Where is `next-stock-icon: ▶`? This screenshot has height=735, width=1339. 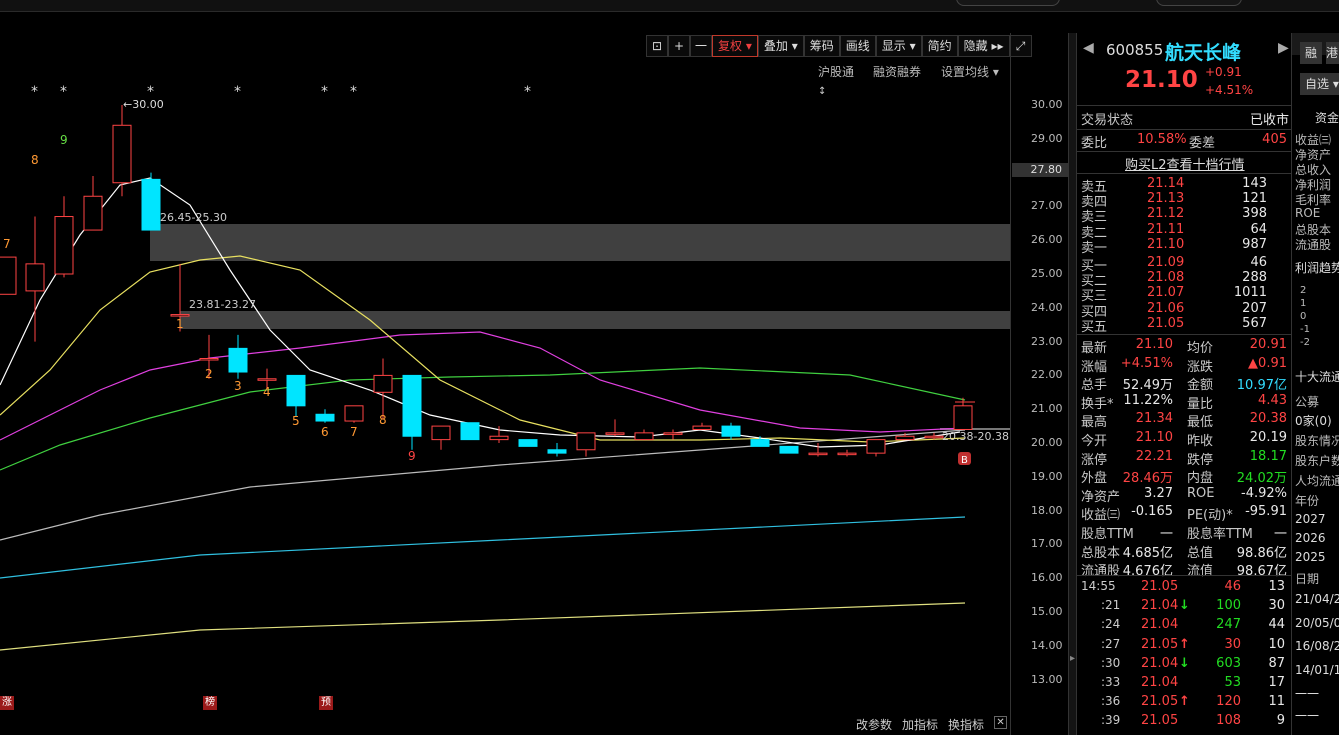
next-stock-icon: ▶ is located at coordinates (1283, 48).